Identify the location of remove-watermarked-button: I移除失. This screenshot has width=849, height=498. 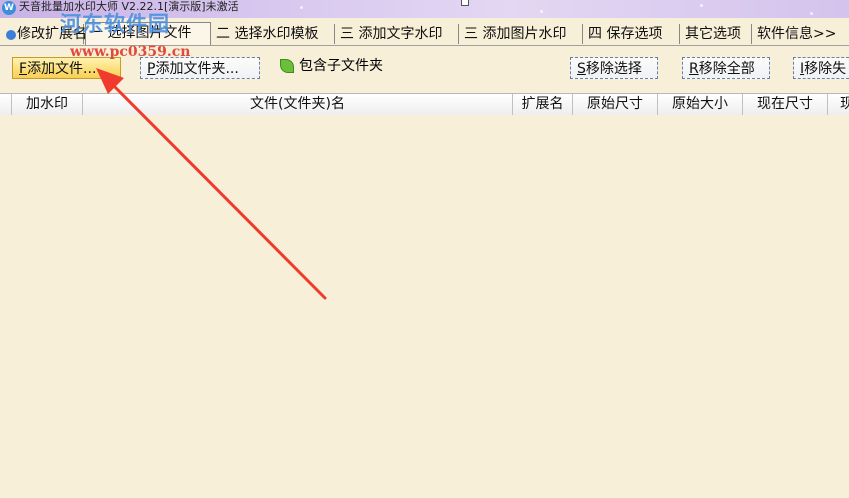
(821, 68).